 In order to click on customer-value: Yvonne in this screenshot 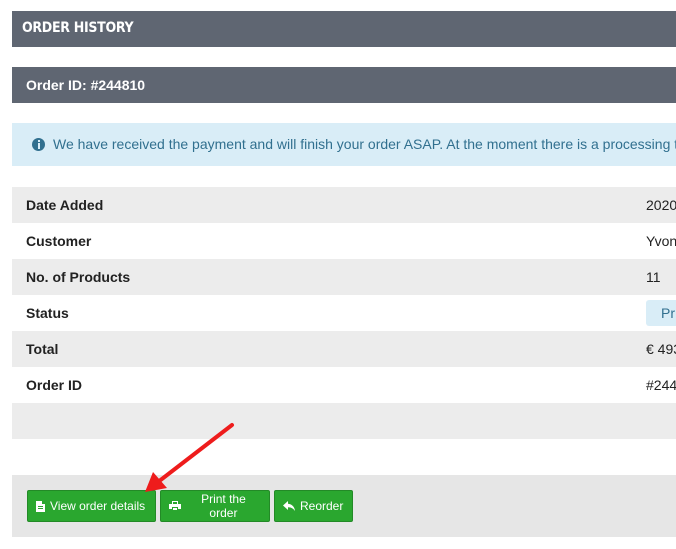, I will do `click(661, 241)`.